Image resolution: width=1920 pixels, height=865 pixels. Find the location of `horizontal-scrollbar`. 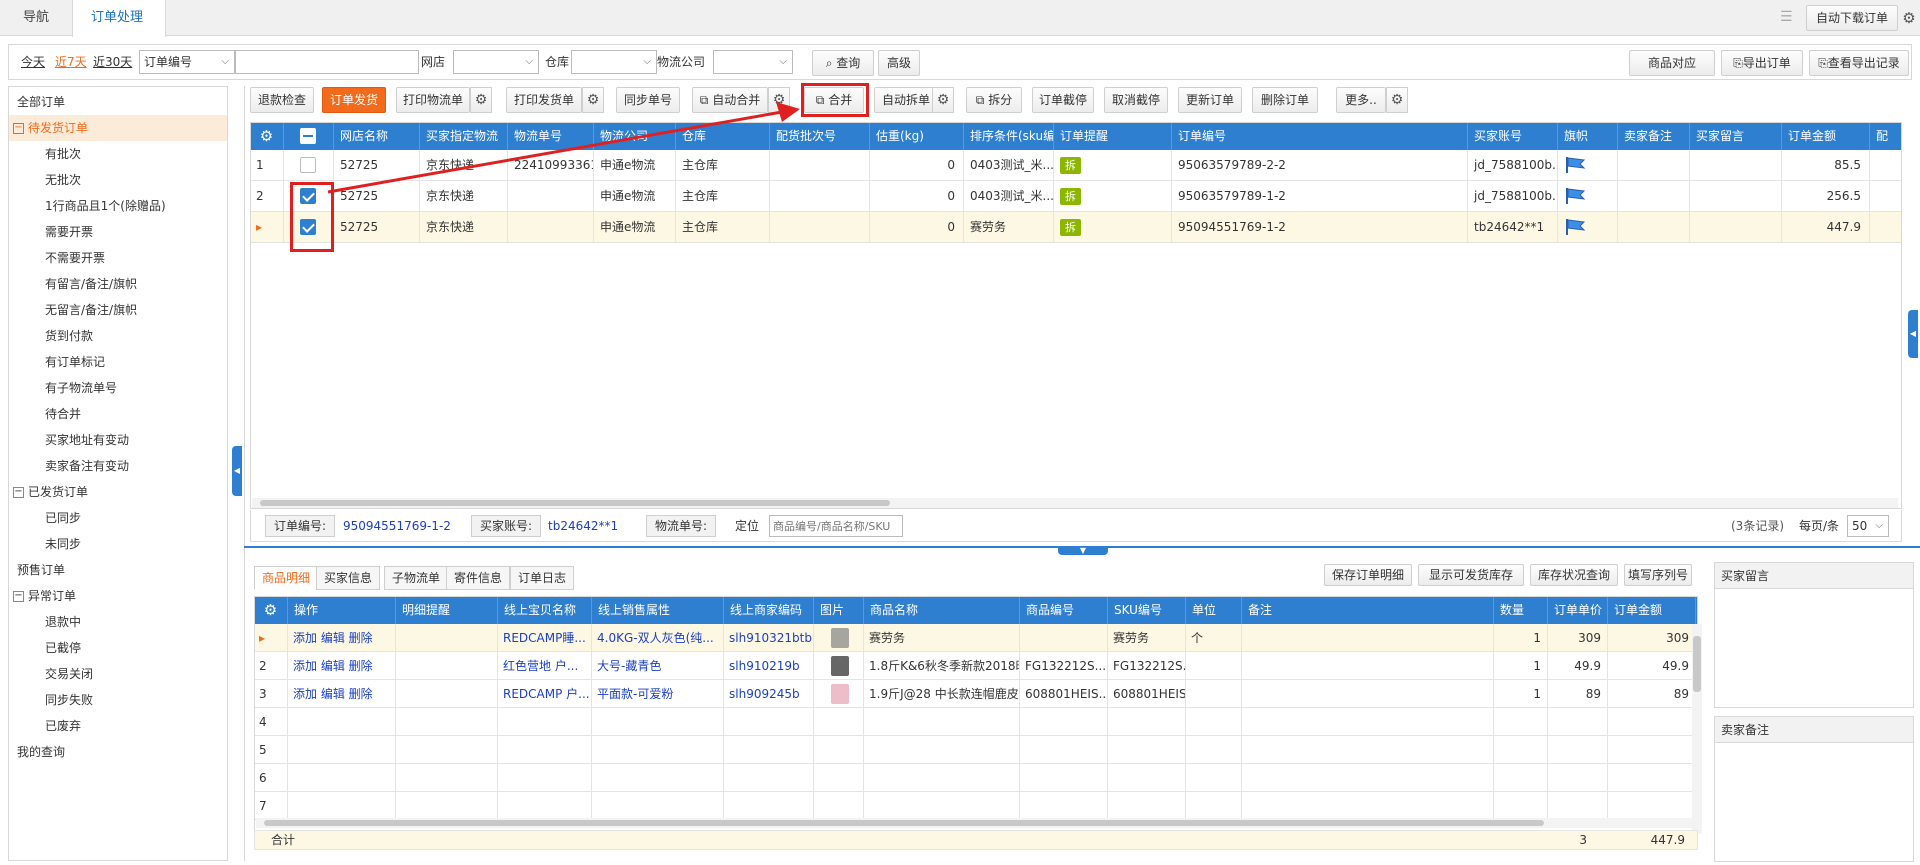

horizontal-scrollbar is located at coordinates (974, 823).